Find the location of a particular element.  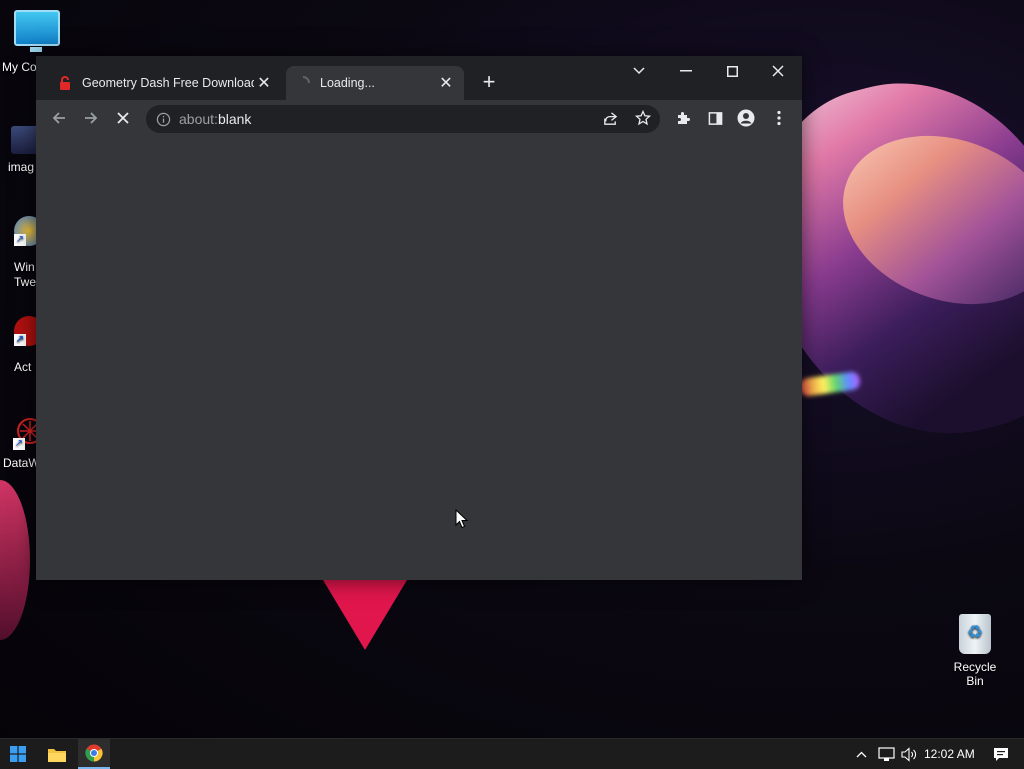

maximize-icon is located at coordinates (732, 71).